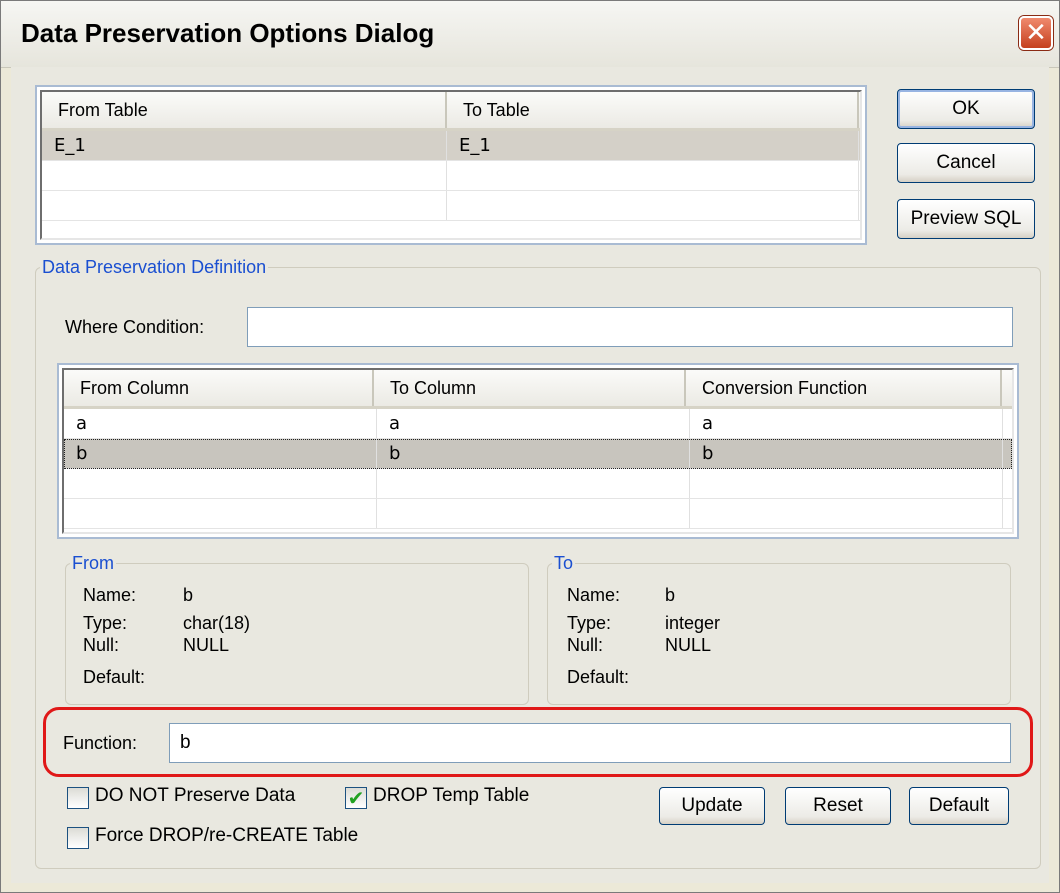  I want to click on preview-sql-button: Preview SQL, so click(966, 219).